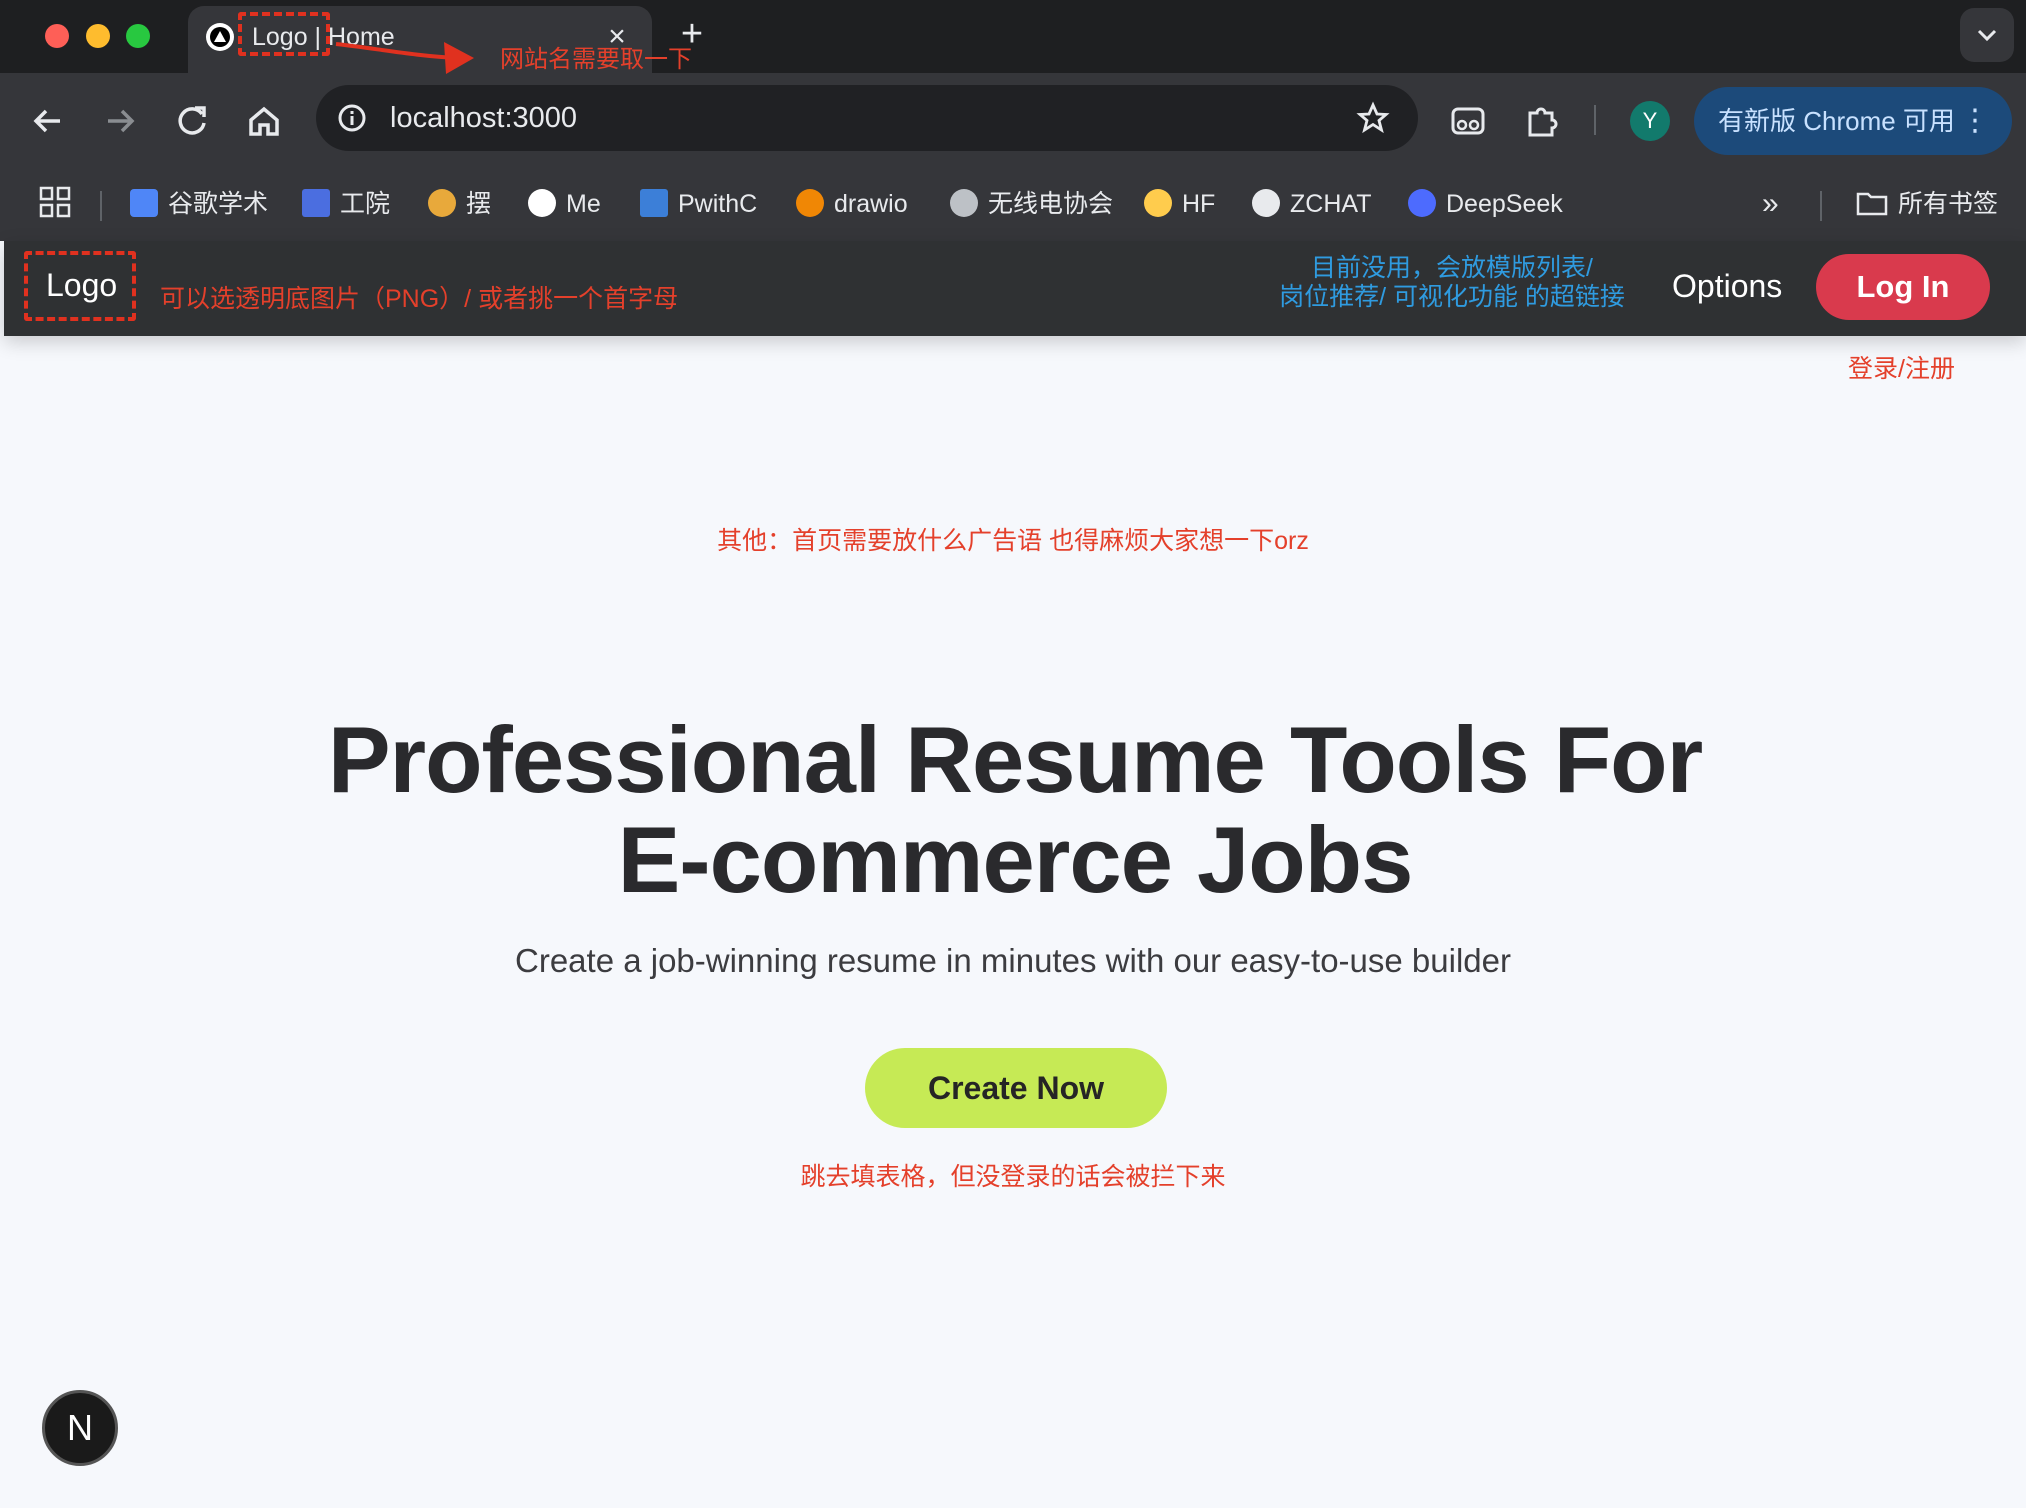 This screenshot has width=2026, height=1508. I want to click on annotation-box-site-name, so click(284, 34).